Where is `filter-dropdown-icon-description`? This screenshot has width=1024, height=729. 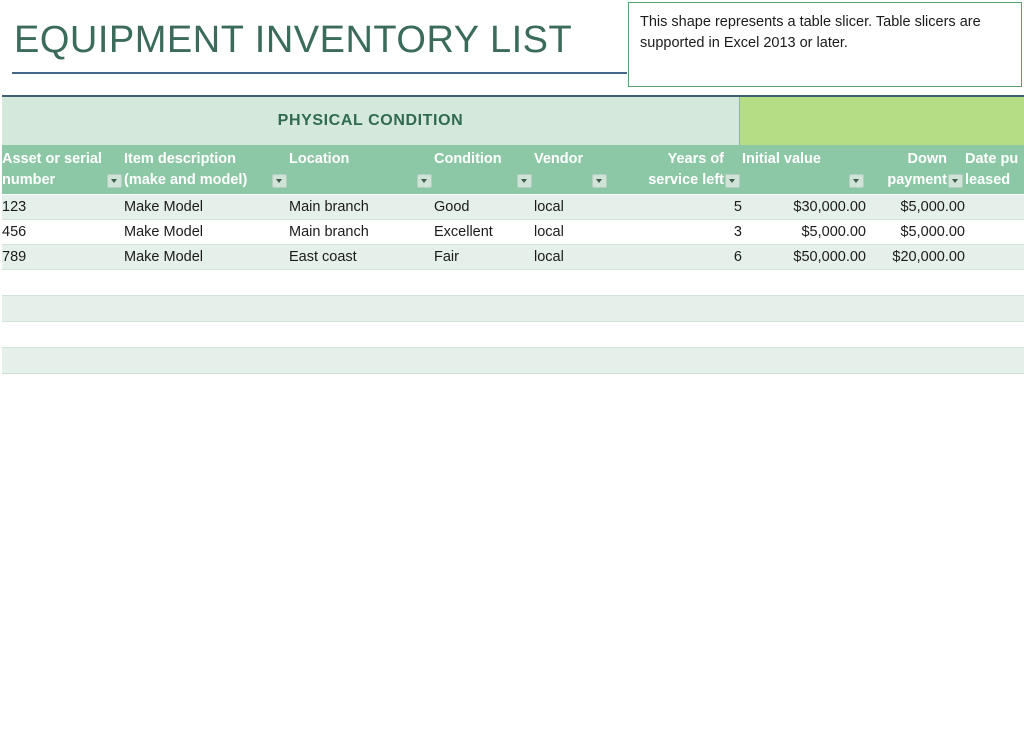 filter-dropdown-icon-description is located at coordinates (279, 181).